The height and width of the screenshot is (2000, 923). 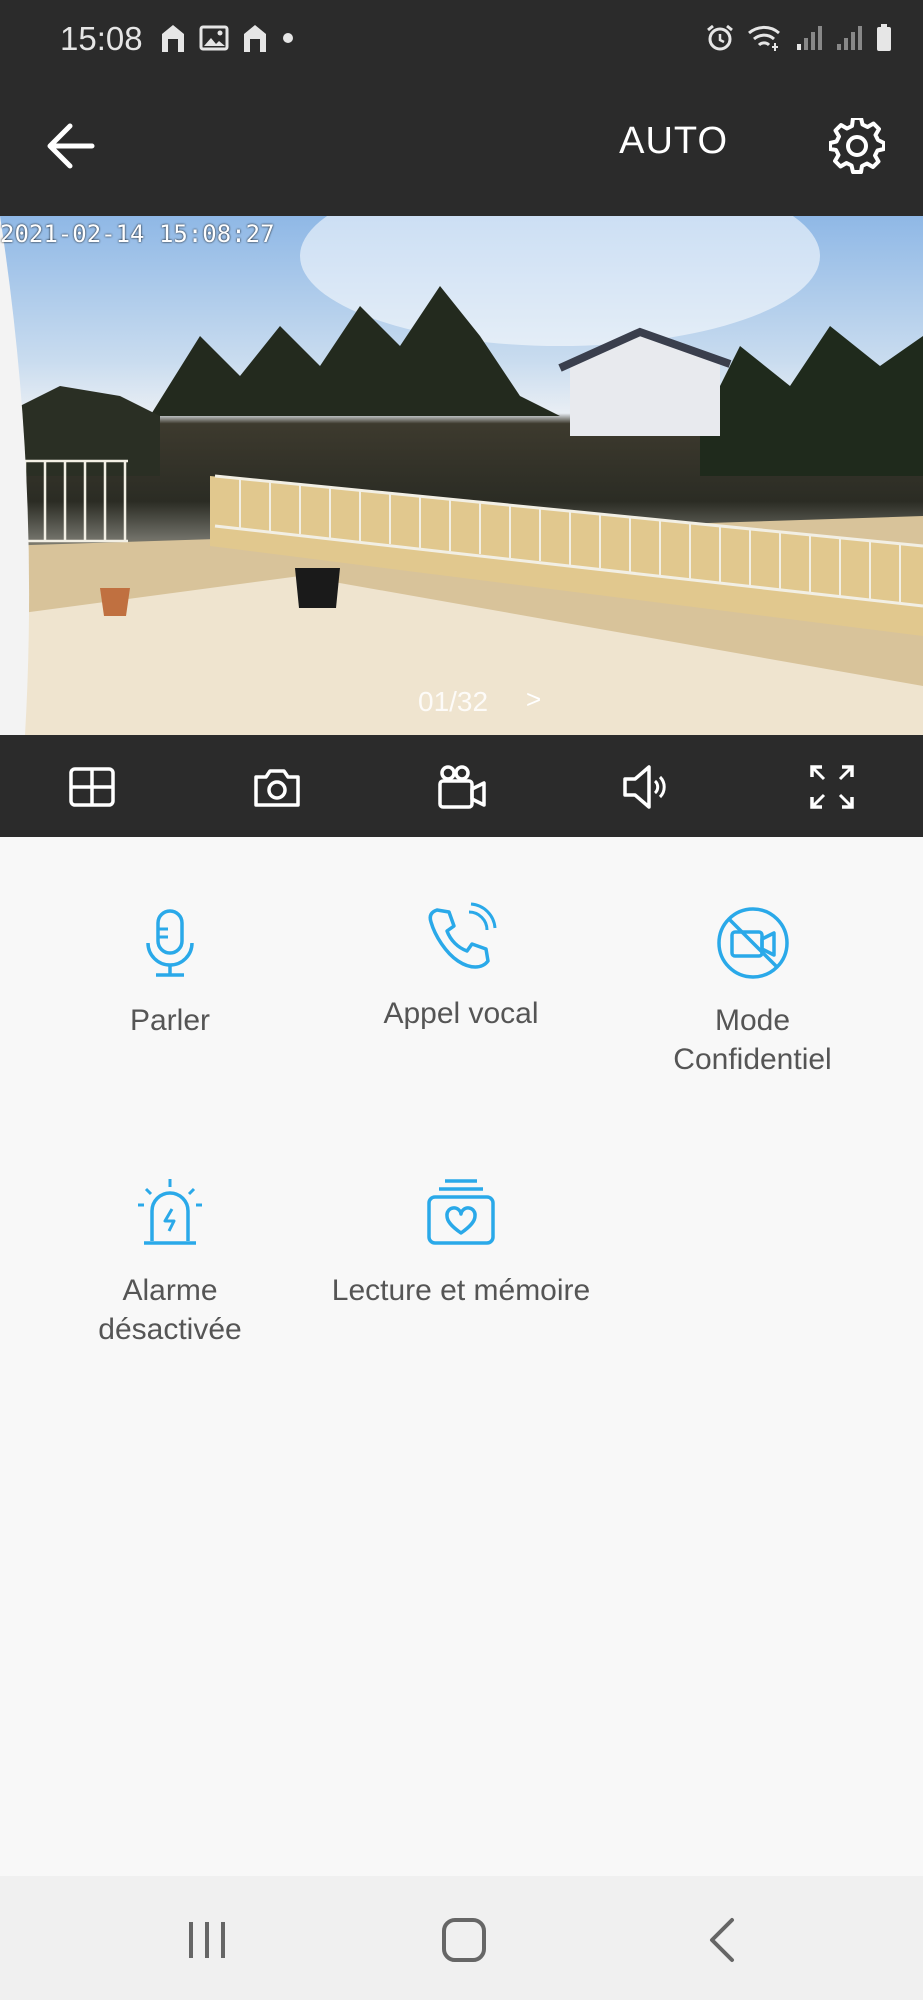 What do you see at coordinates (288, 38) in the screenshot?
I see `dot-icon` at bounding box center [288, 38].